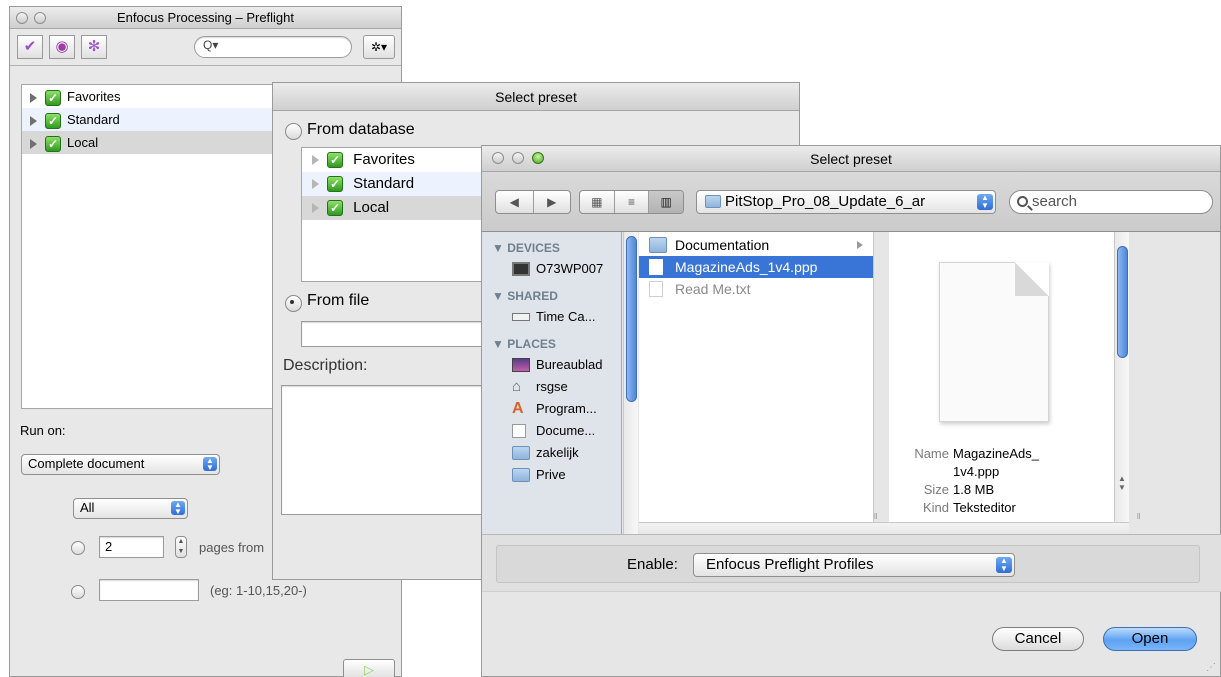 The height and width of the screenshot is (677, 1221). What do you see at coordinates (994, 342) in the screenshot?
I see `document-preview-icon` at bounding box center [994, 342].